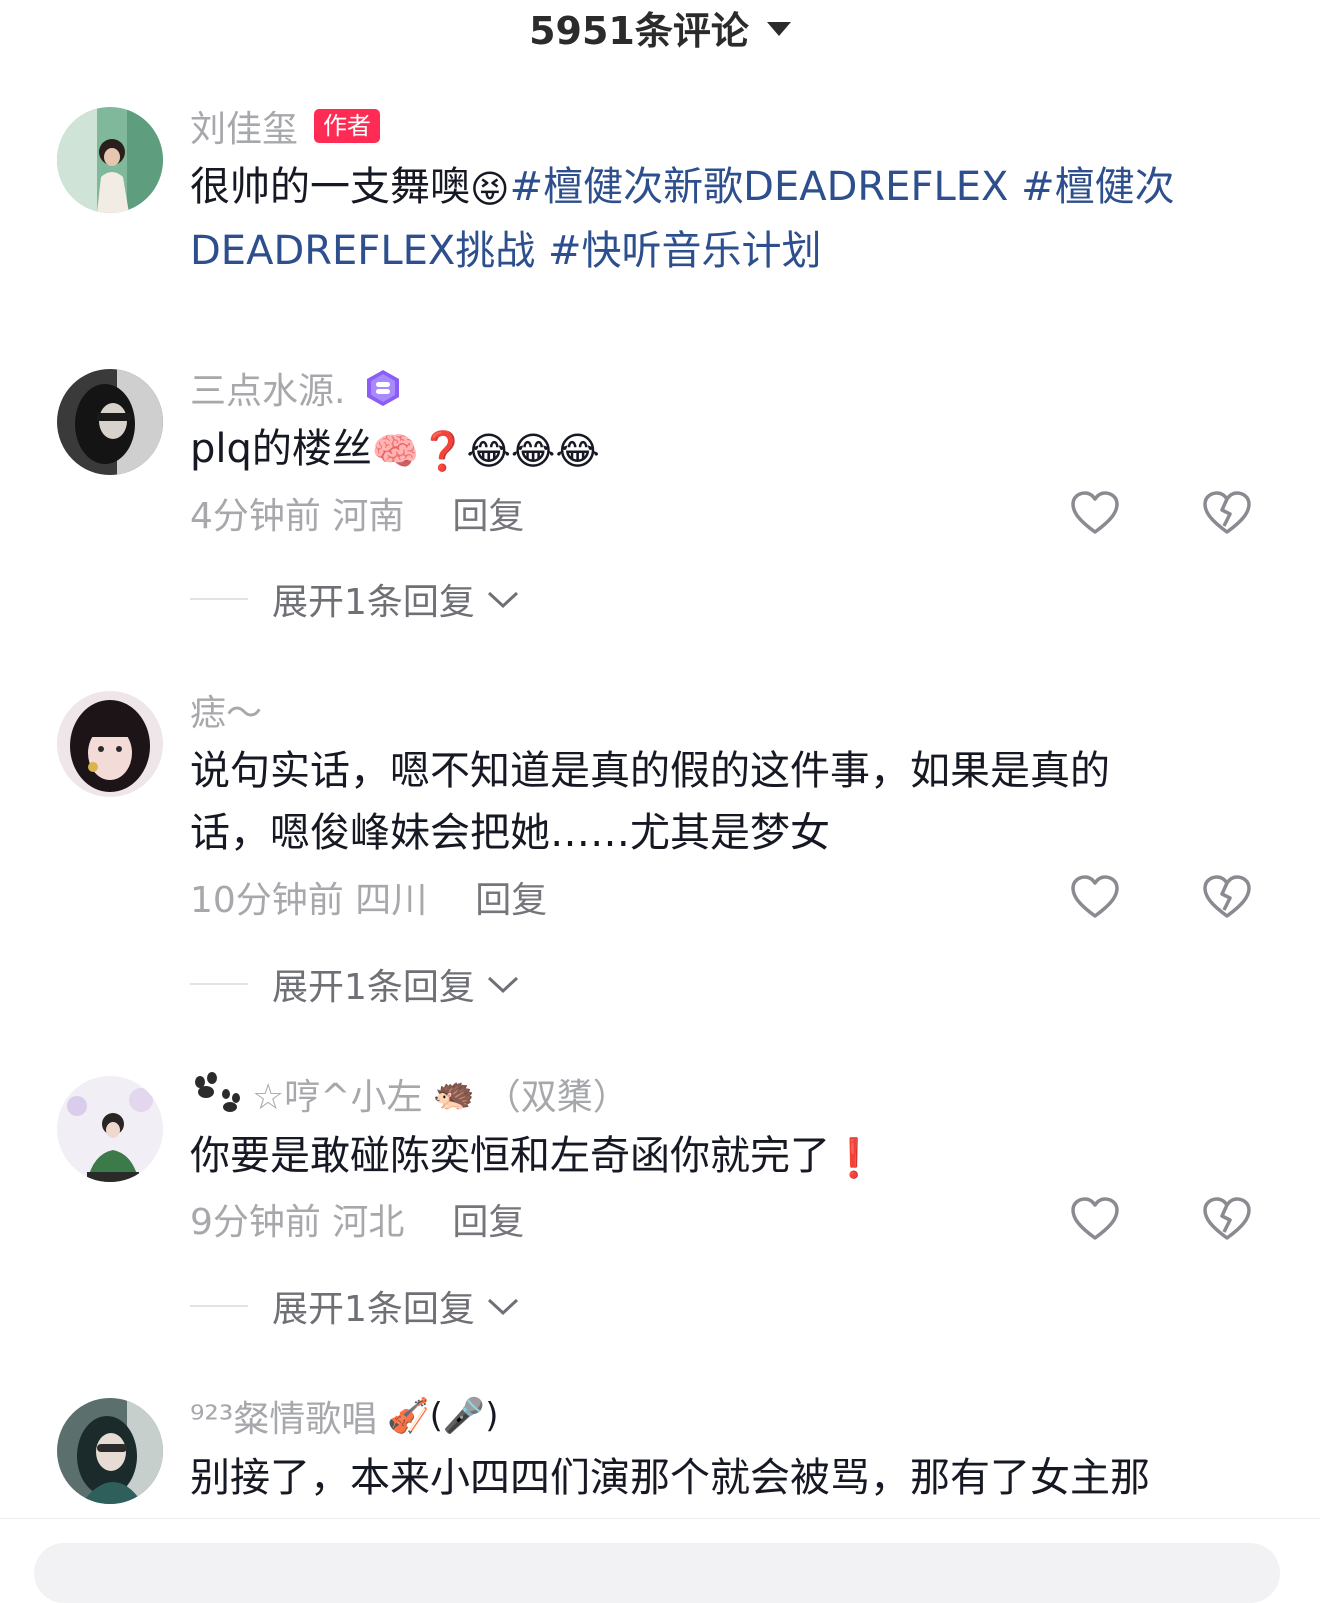 Image resolution: width=1320 pixels, height=1603 pixels. Describe the element at coordinates (778, 29) in the screenshot. I see `caret-down-icon` at that location.